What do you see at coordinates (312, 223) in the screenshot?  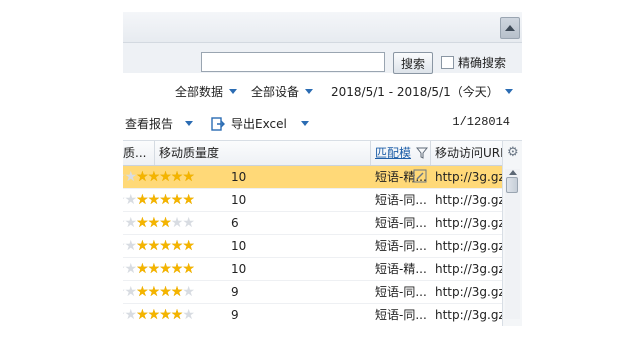 I see `table-row: ★★★★★★★ 6 短语-同... http://3g.gz` at bounding box center [312, 223].